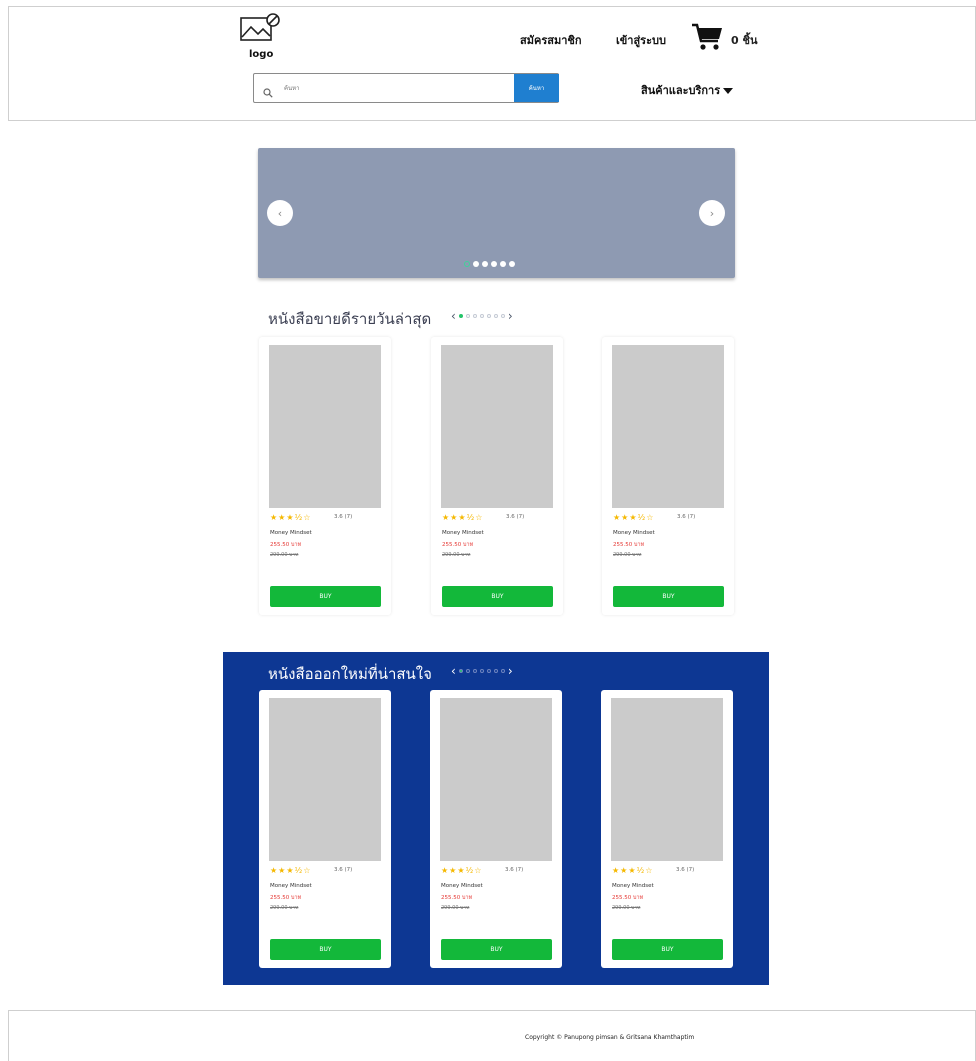  What do you see at coordinates (681, 90) in the screenshot?
I see `products-menu-label: สินค้าและบริการ` at bounding box center [681, 90].